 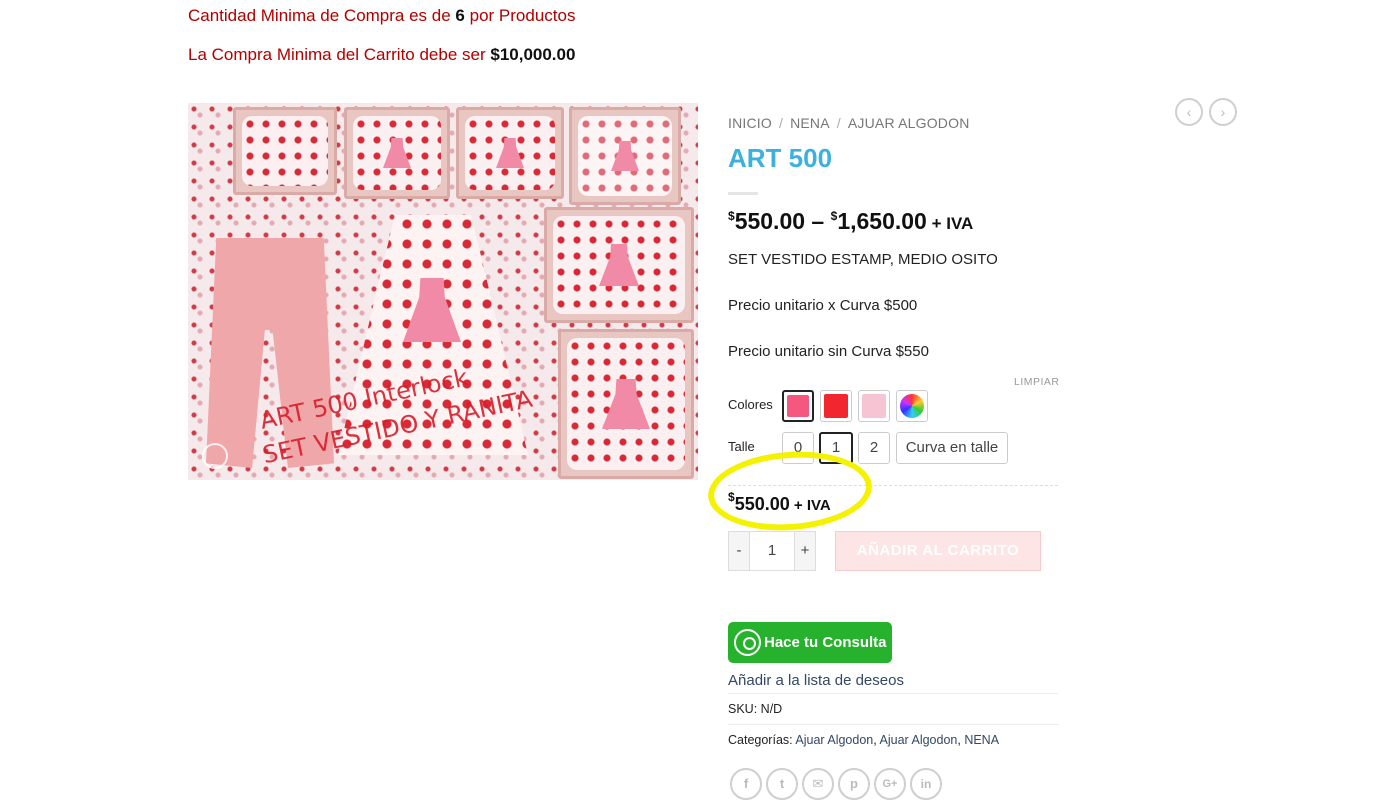 I want to click on quantity-stepper: - 1 +, so click(x=772, y=551).